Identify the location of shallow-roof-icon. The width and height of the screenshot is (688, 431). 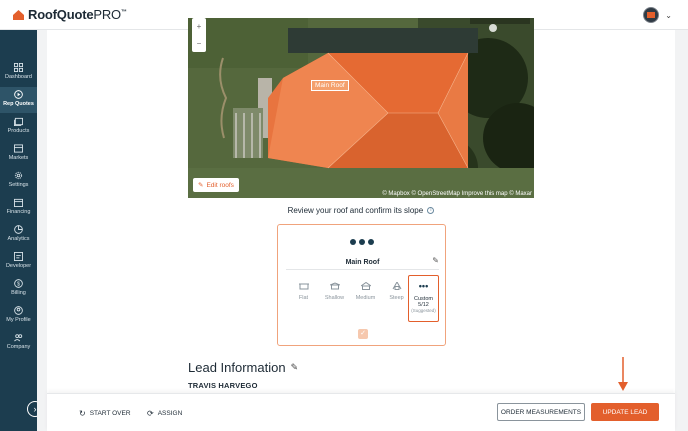
(334, 286).